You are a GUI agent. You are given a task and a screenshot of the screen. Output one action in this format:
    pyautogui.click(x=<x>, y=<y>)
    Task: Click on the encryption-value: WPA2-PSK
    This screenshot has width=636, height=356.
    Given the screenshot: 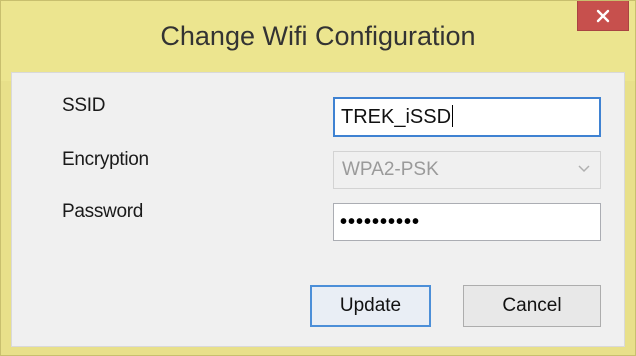 What is the action you would take?
    pyautogui.click(x=390, y=169)
    